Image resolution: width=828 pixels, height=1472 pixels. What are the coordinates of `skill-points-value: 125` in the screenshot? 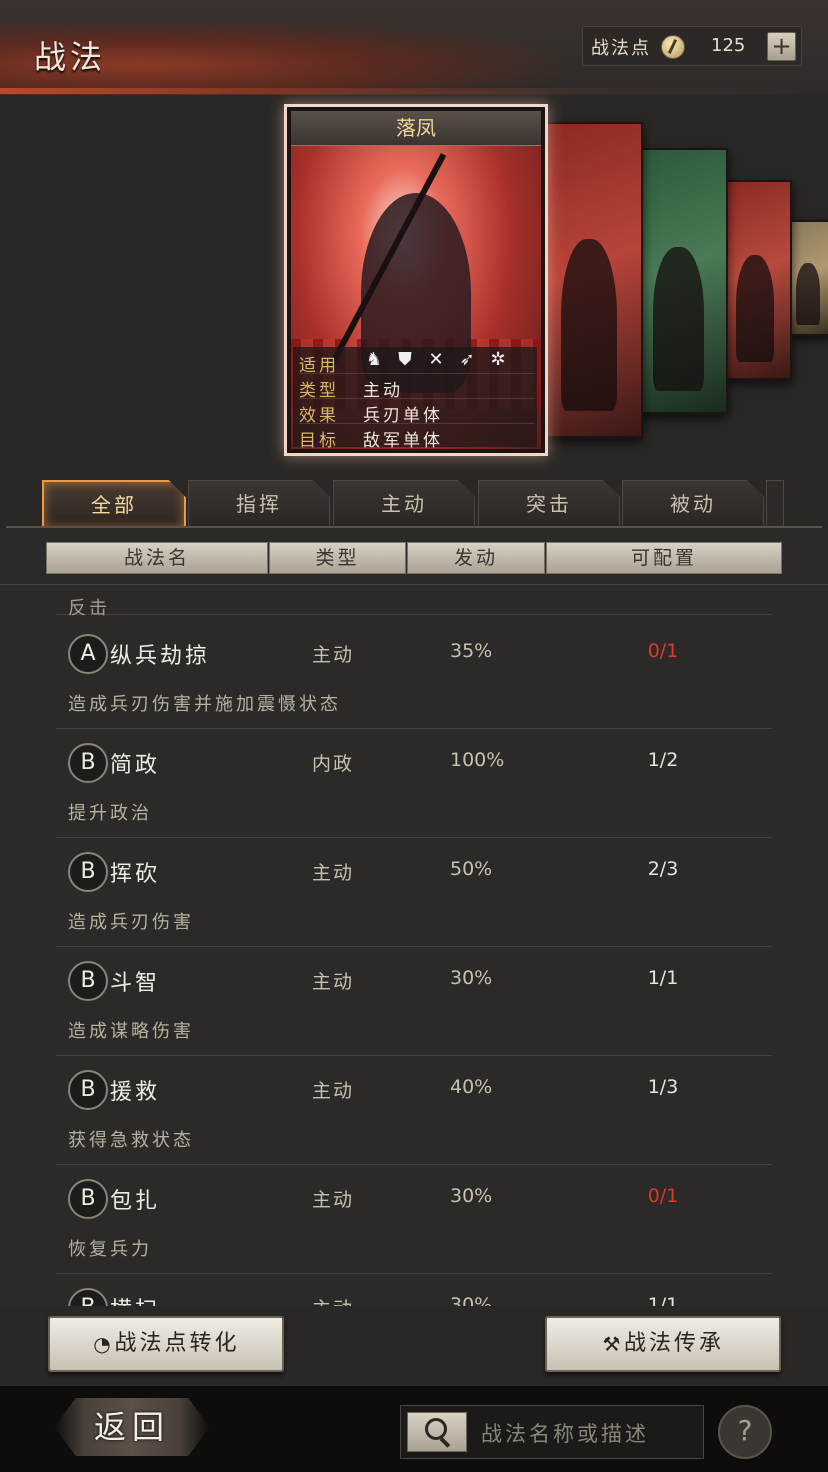 It's located at (728, 45).